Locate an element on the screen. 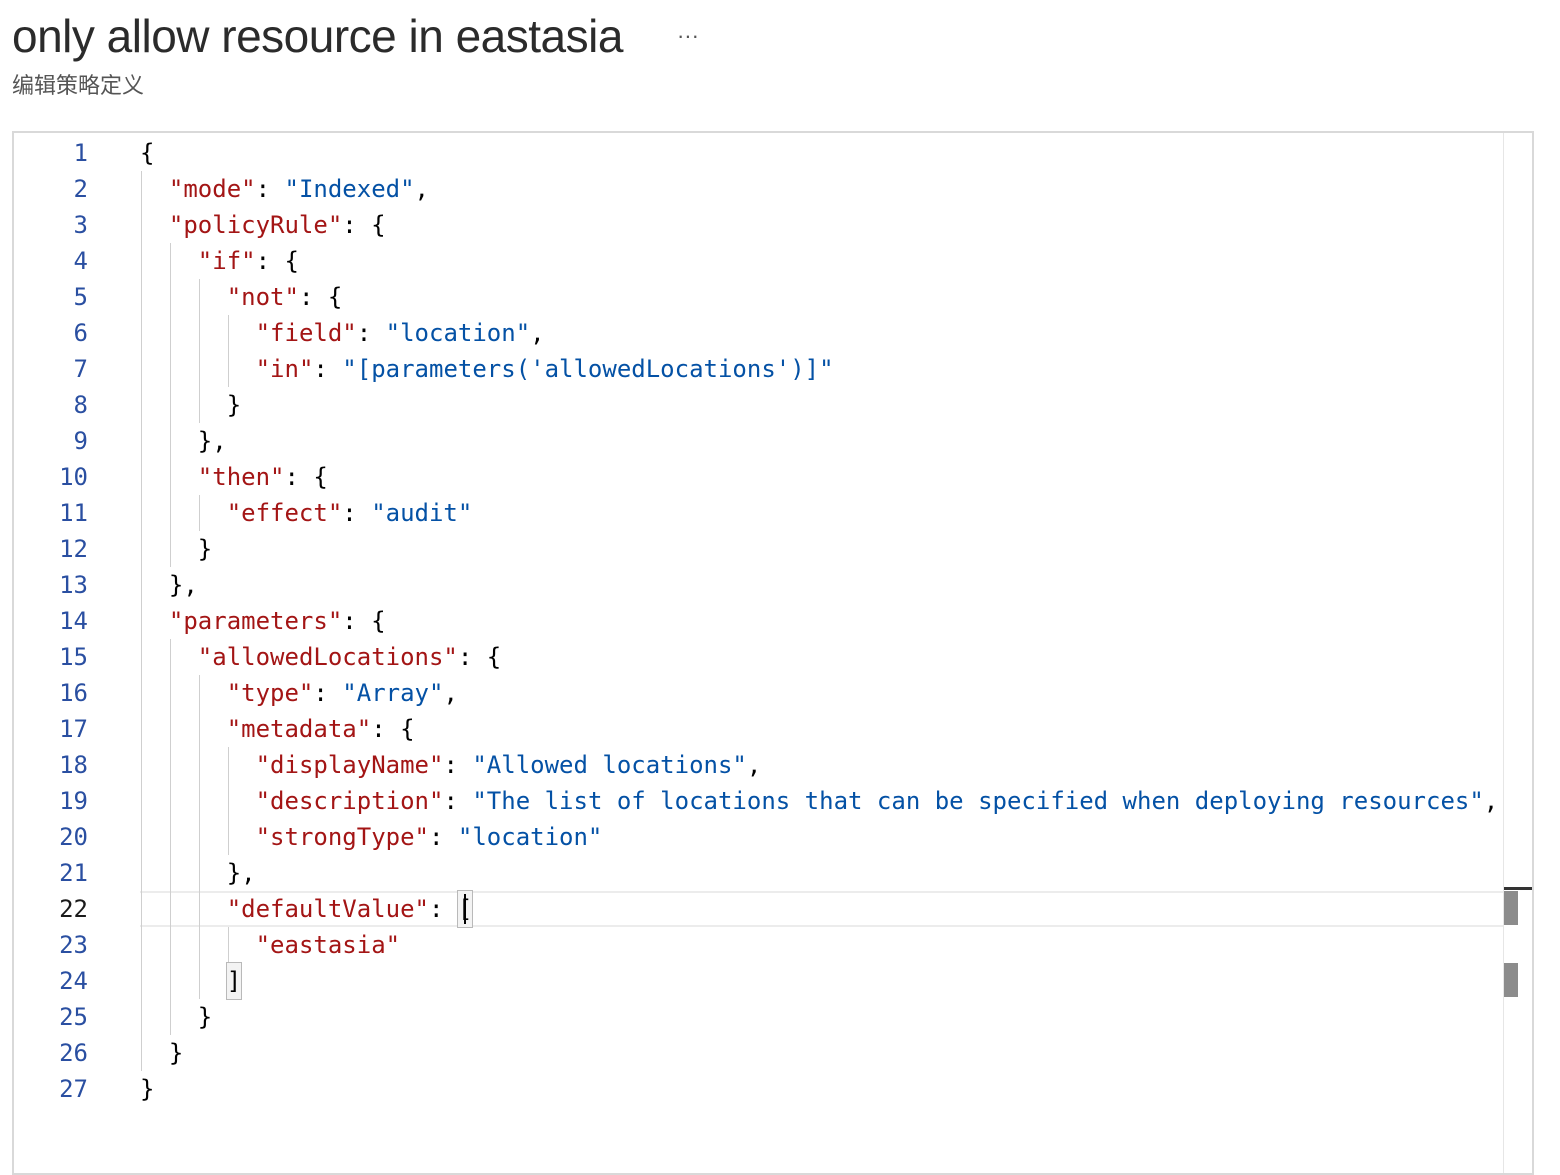 The width and height of the screenshot is (1560, 1175). line-number: 25 is located at coordinates (73, 1017).